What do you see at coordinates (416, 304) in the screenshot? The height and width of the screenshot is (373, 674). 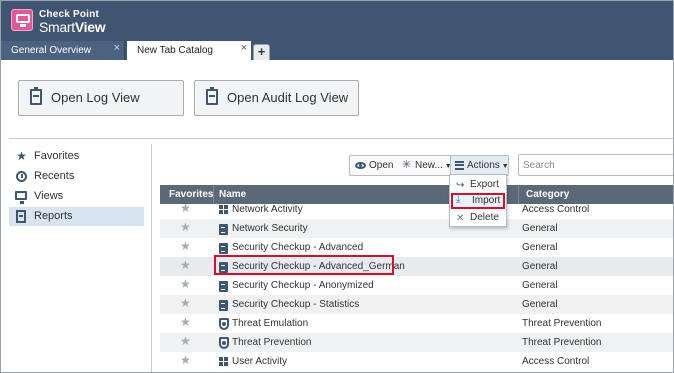 I see `table-row: ★ Security Checkup - Statistics General` at bounding box center [416, 304].